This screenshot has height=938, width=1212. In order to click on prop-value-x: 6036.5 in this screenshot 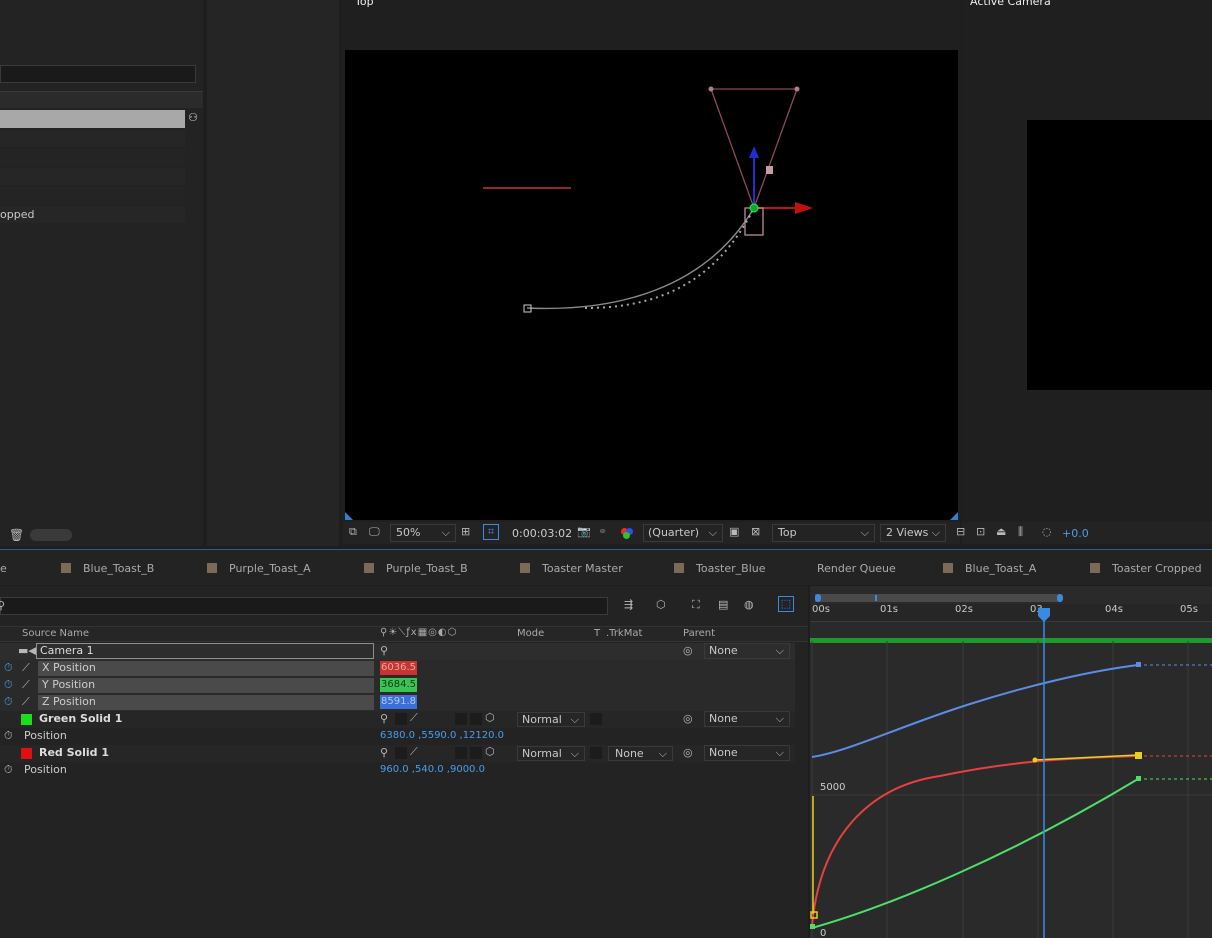, I will do `click(398, 668)`.